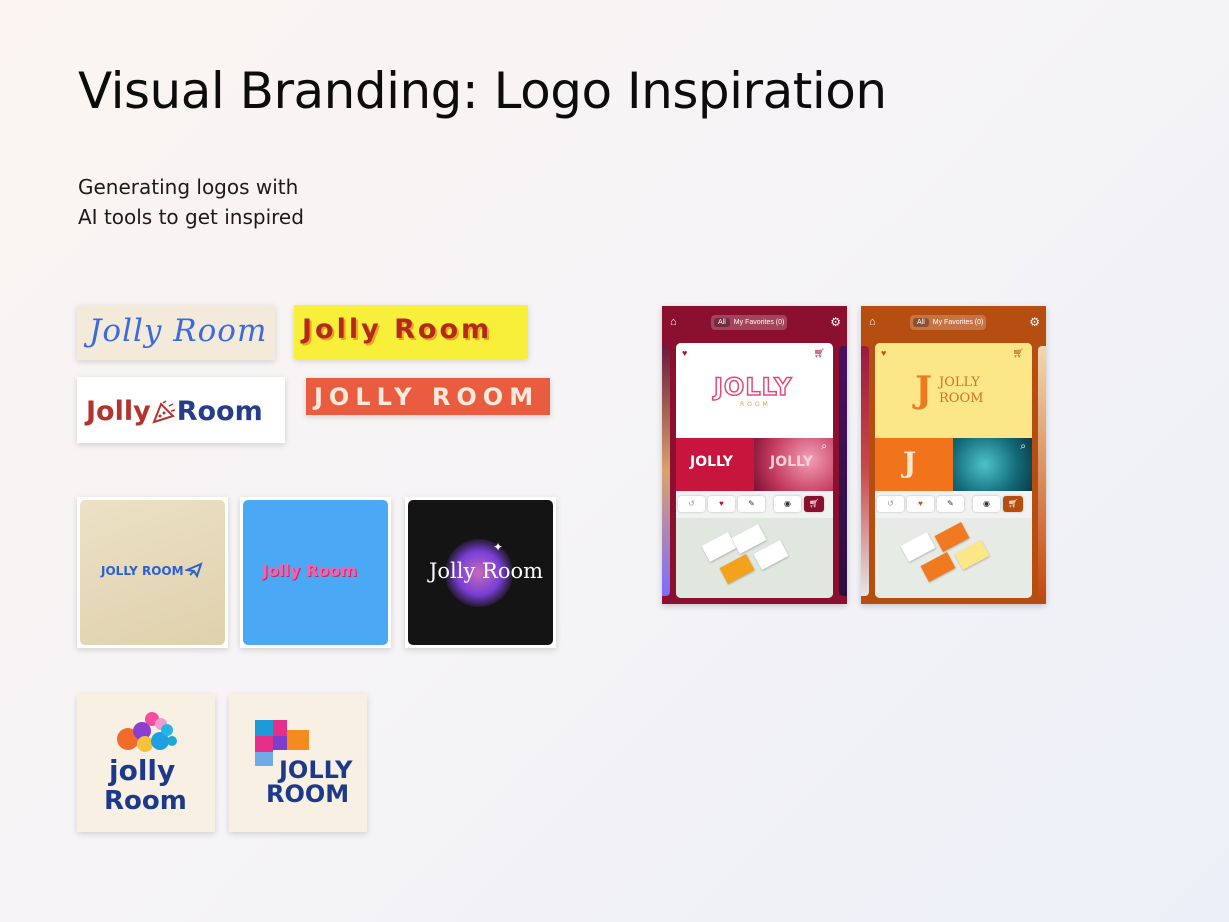  I want to click on logo-card: ♥ 🛒︎ JOLLY ROOM JOLLY JOLLY ⌕ ↺ ♥ ✎ ◉ 🛒︎, so click(754, 470).